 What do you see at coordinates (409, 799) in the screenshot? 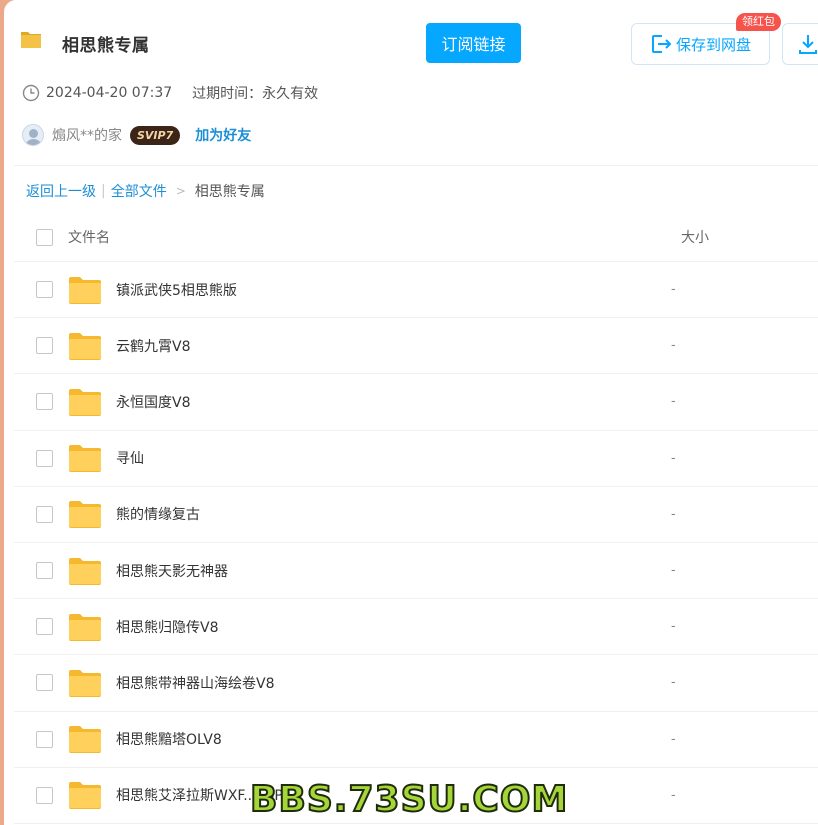
I see `watermark: BBS.73SU.COM` at bounding box center [409, 799].